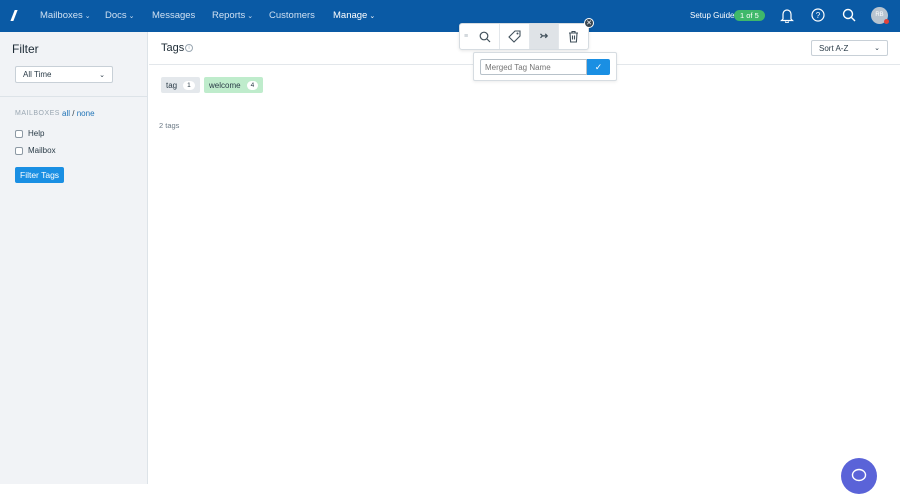 The image size is (900, 494). What do you see at coordinates (40, 175) in the screenshot?
I see `filter-tags-button: Filter Tags` at bounding box center [40, 175].